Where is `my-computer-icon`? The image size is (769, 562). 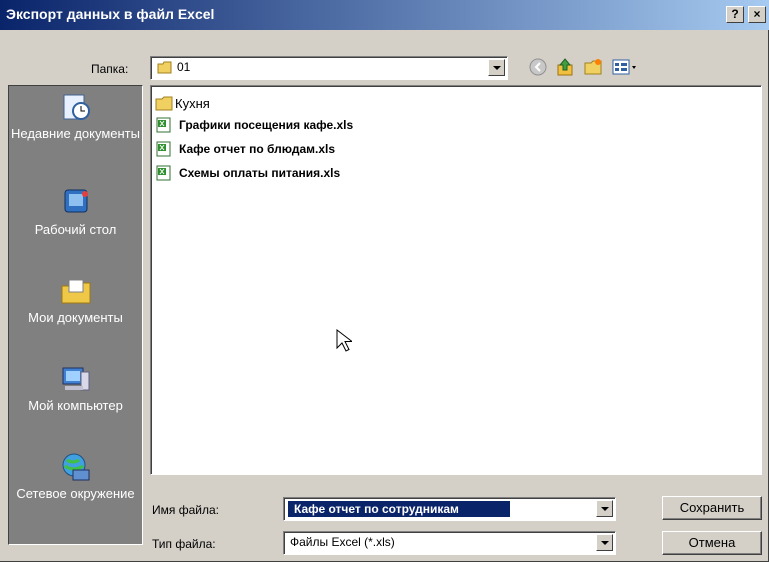 my-computer-icon is located at coordinates (76, 379).